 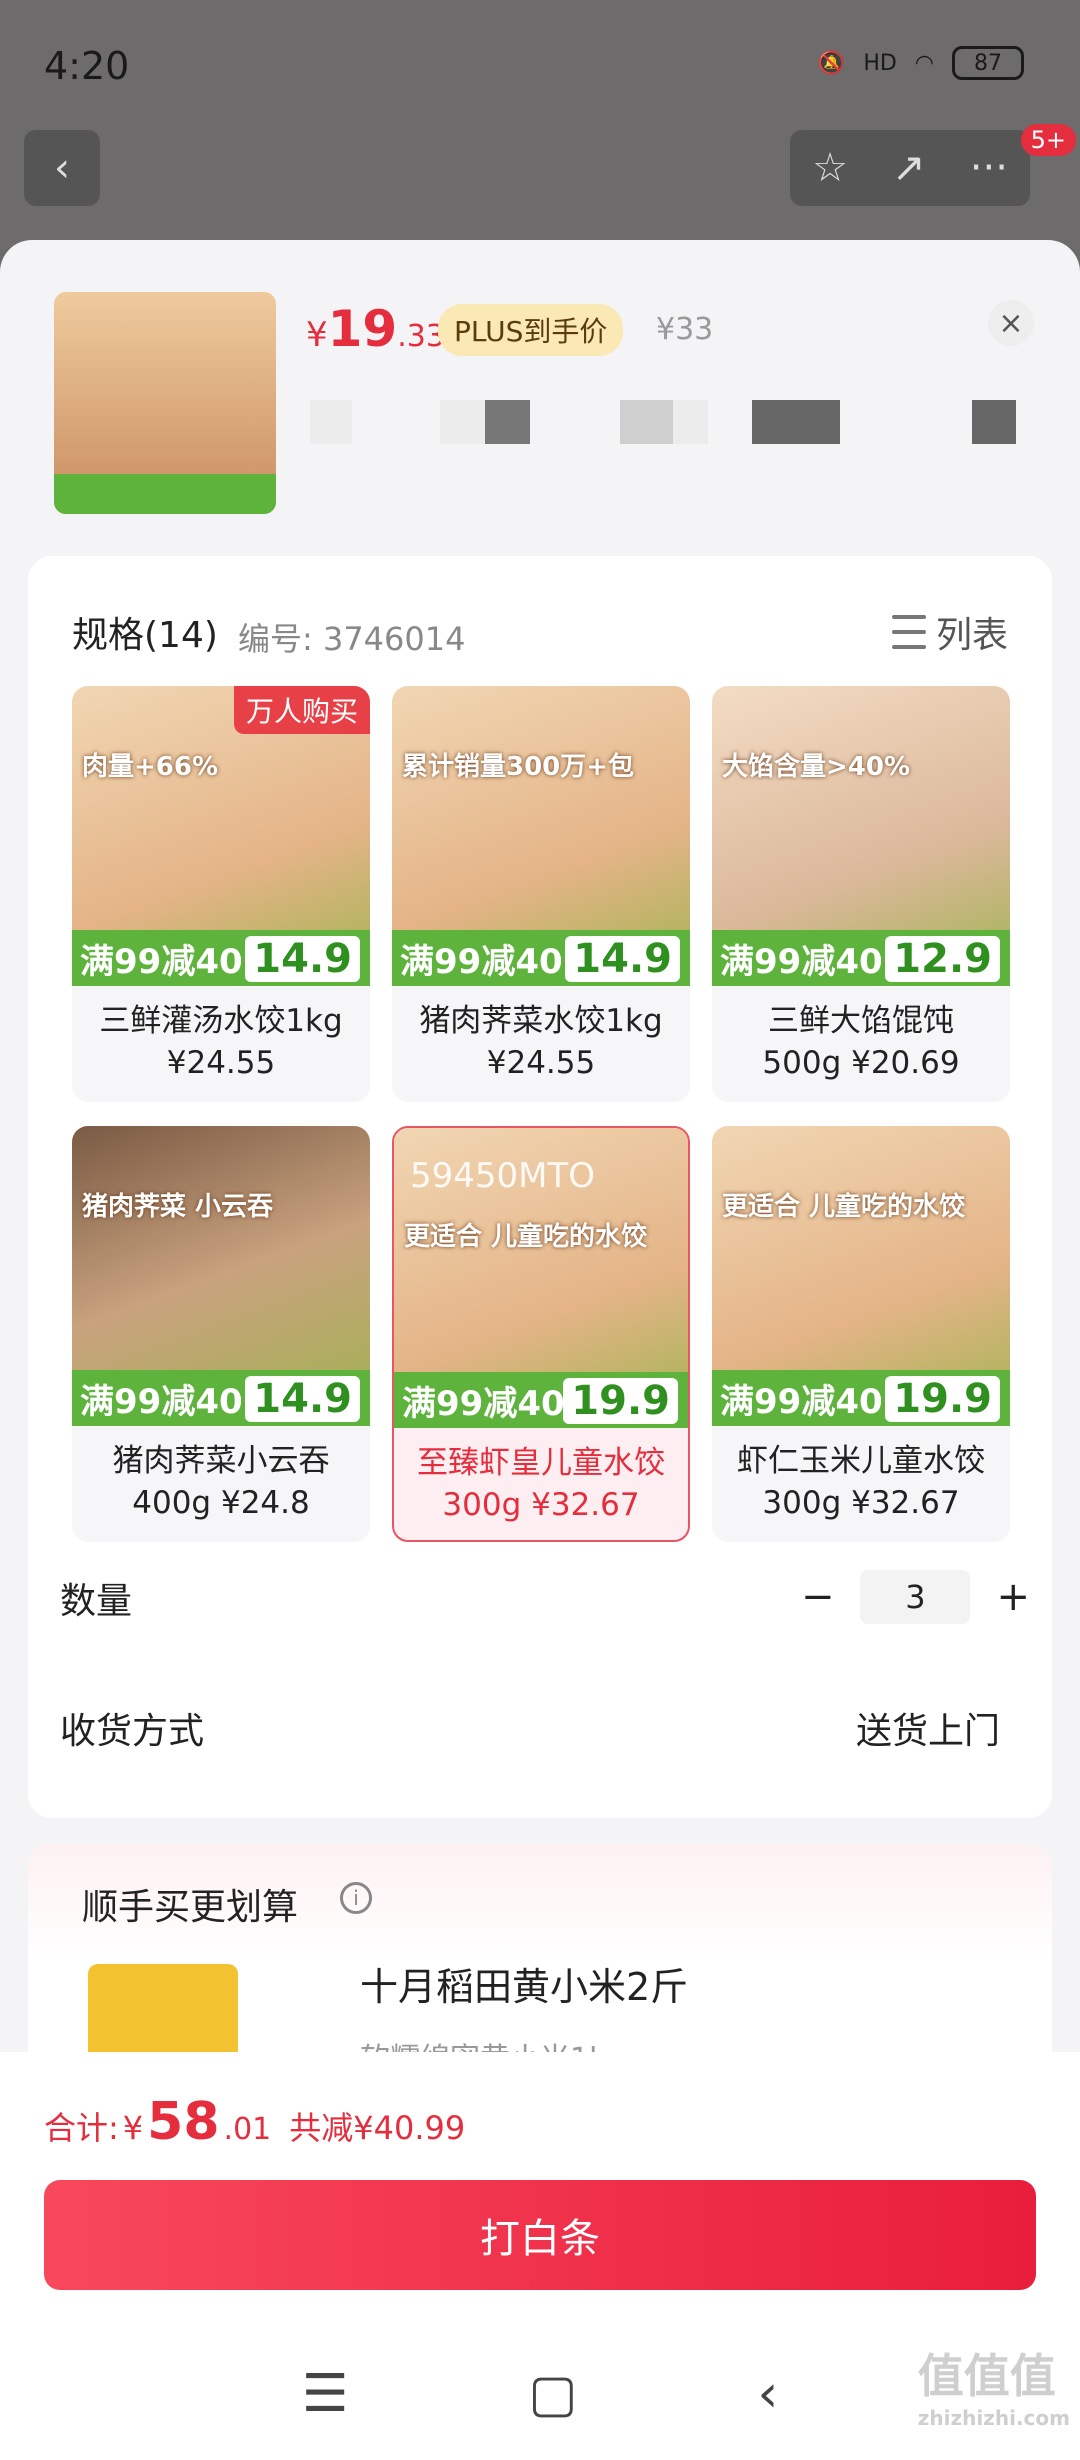 What do you see at coordinates (942, 959) in the screenshot?
I see `promo-price: 12.9` at bounding box center [942, 959].